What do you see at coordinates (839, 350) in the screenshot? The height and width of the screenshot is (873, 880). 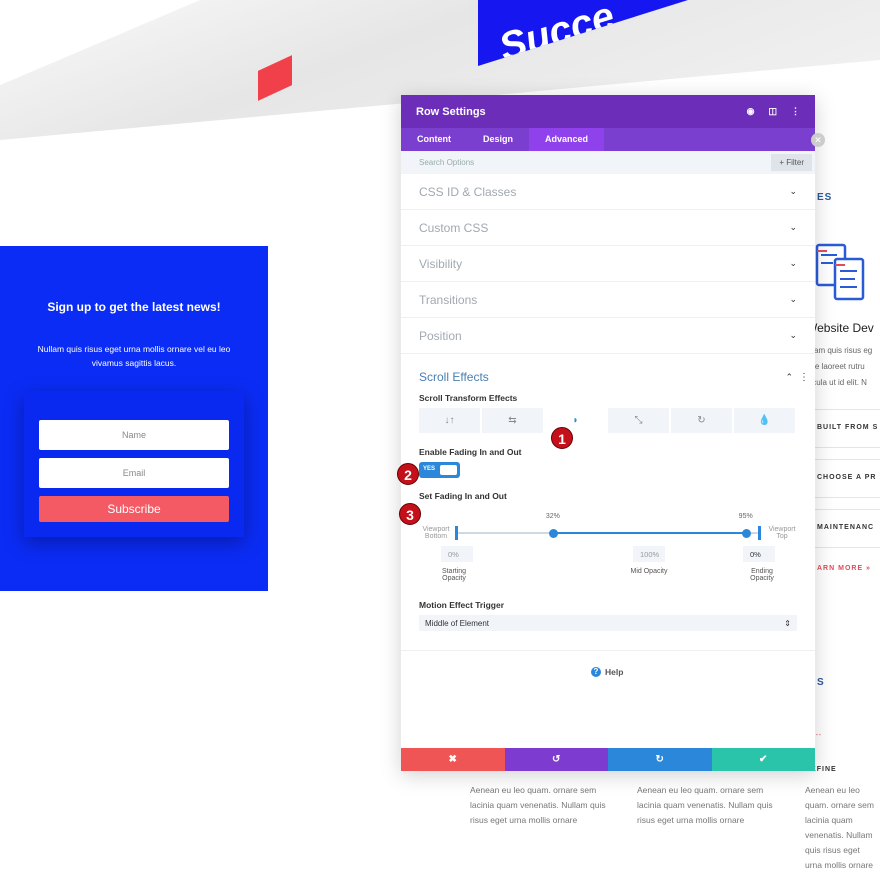 I see `service-text: ullam quis risus eg` at bounding box center [839, 350].